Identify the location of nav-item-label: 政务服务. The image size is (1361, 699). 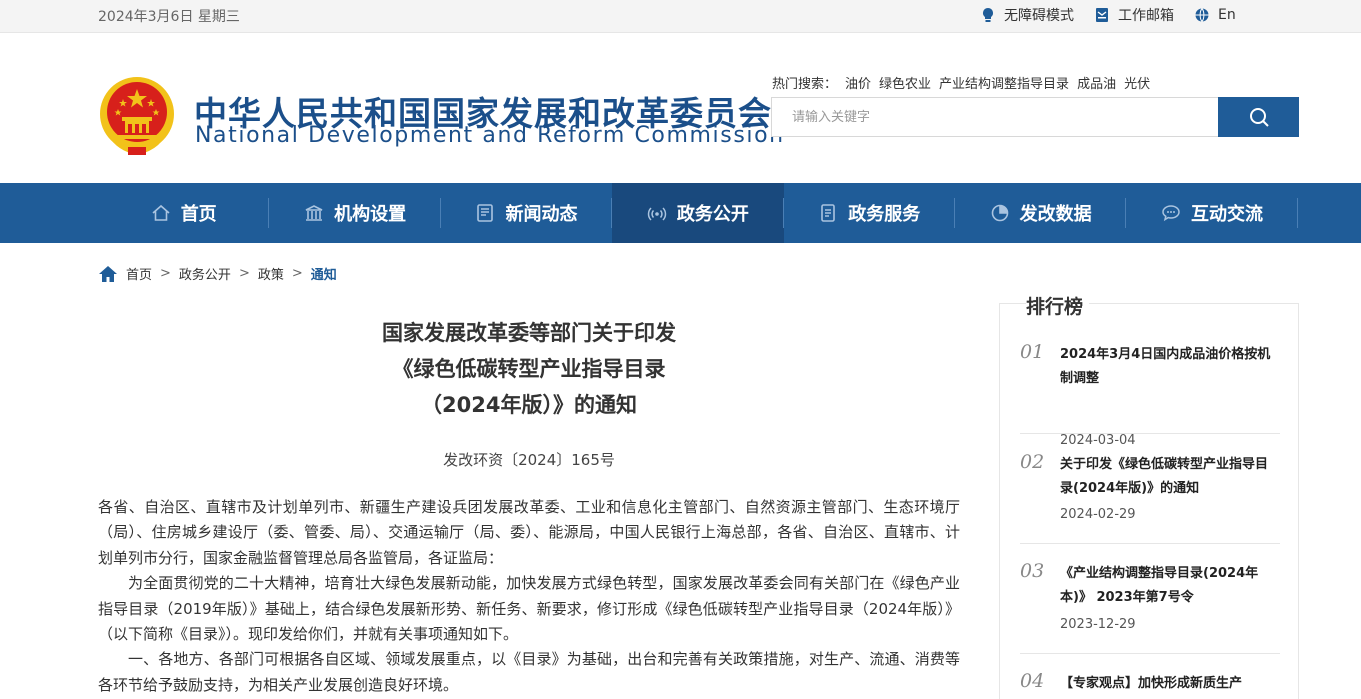
(884, 214).